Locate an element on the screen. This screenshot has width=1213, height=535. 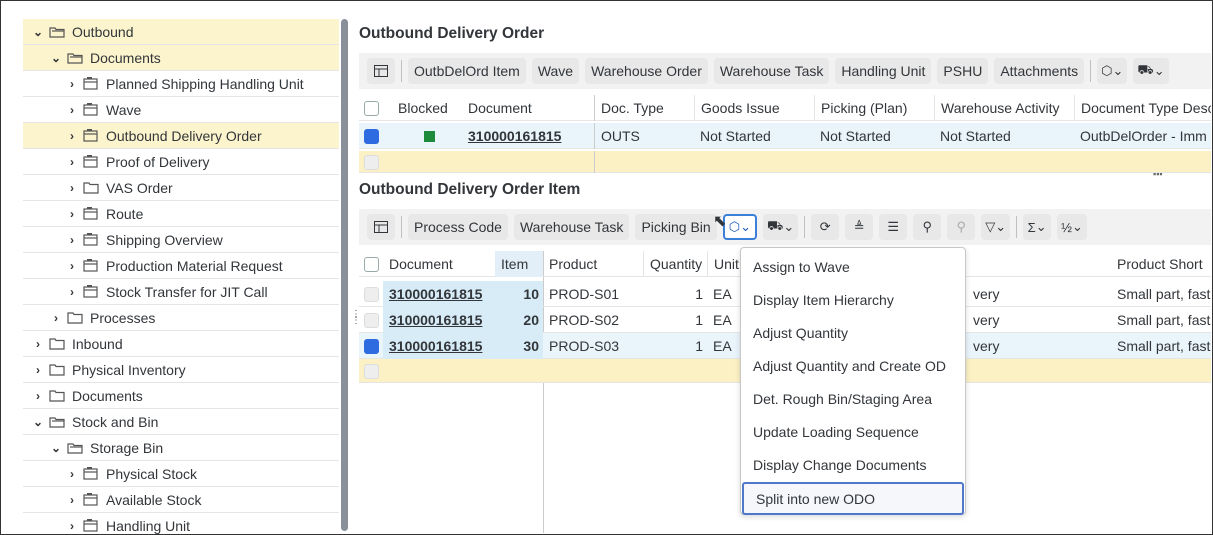
tree-item-processes: › Processes is located at coordinates (181, 318).